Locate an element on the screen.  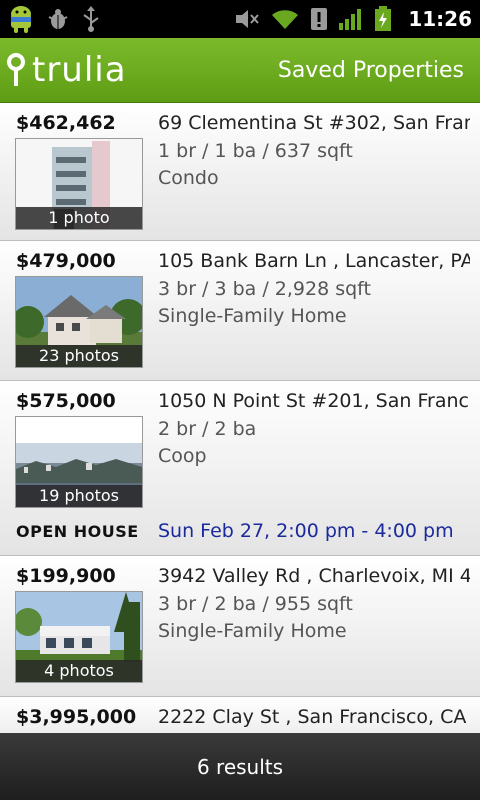
debug-icon is located at coordinates (58, 19).